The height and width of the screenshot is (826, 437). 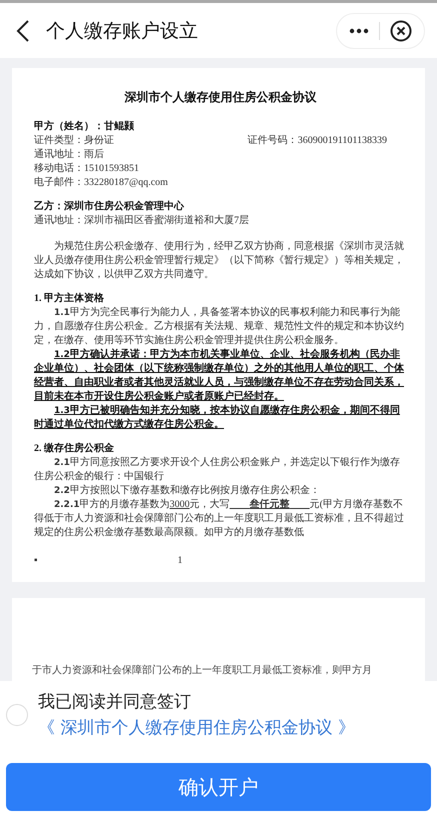 I want to click on clause-paragraph: 2.2.1甲方的月缴存基数为3000元，大写 叁仟元整 元(甲方月缴存基数不得低于市人力资源和社会保障部门公布的上一年度职工月最低工资标准，且不得超过规定的住房公积金缴存基数最高限额。如甲方的月缴存基数低, so click(x=219, y=519).